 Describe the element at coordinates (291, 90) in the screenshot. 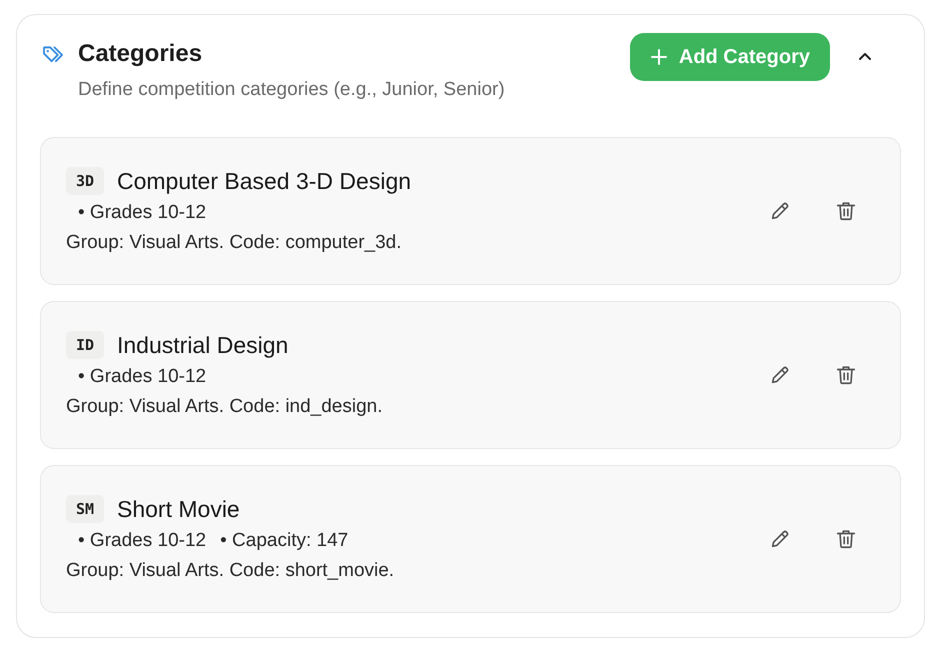

I see `section-subtitle: Define competition categories (e.g., Junior, Senior)` at that location.